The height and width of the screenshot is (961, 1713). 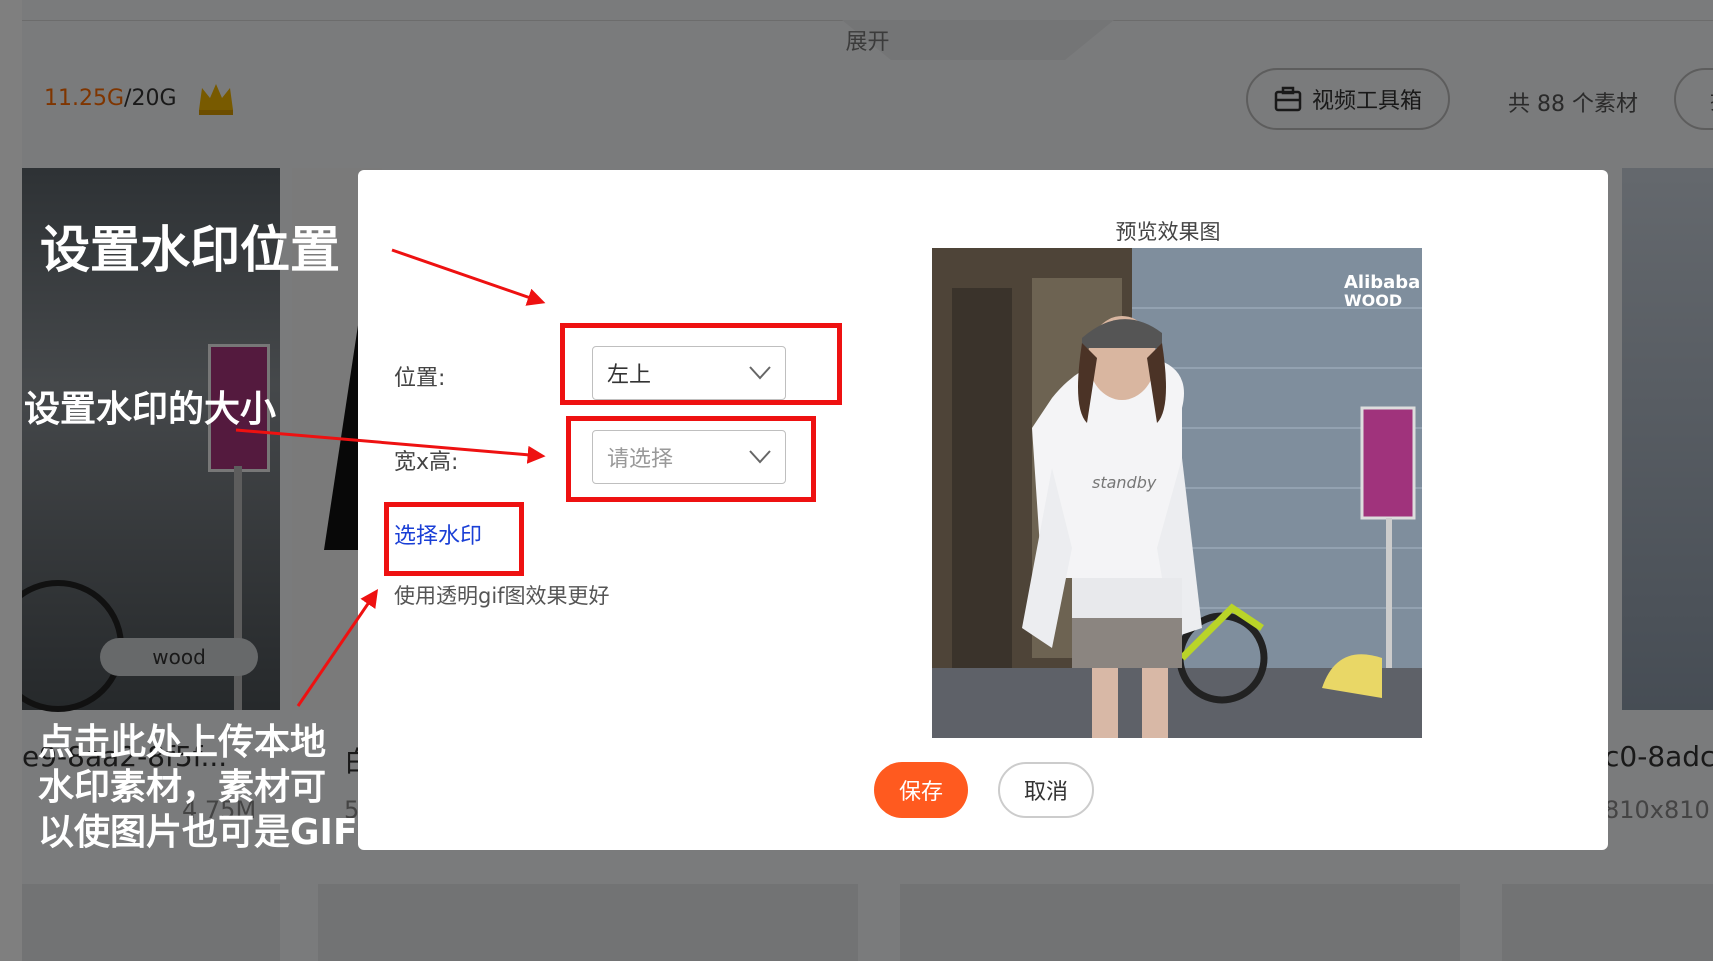 What do you see at coordinates (198, 787) in the screenshot?
I see `annotation-upload: 点击此处上传本地水印素材，素材可以使图片也可是GIF` at bounding box center [198, 787].